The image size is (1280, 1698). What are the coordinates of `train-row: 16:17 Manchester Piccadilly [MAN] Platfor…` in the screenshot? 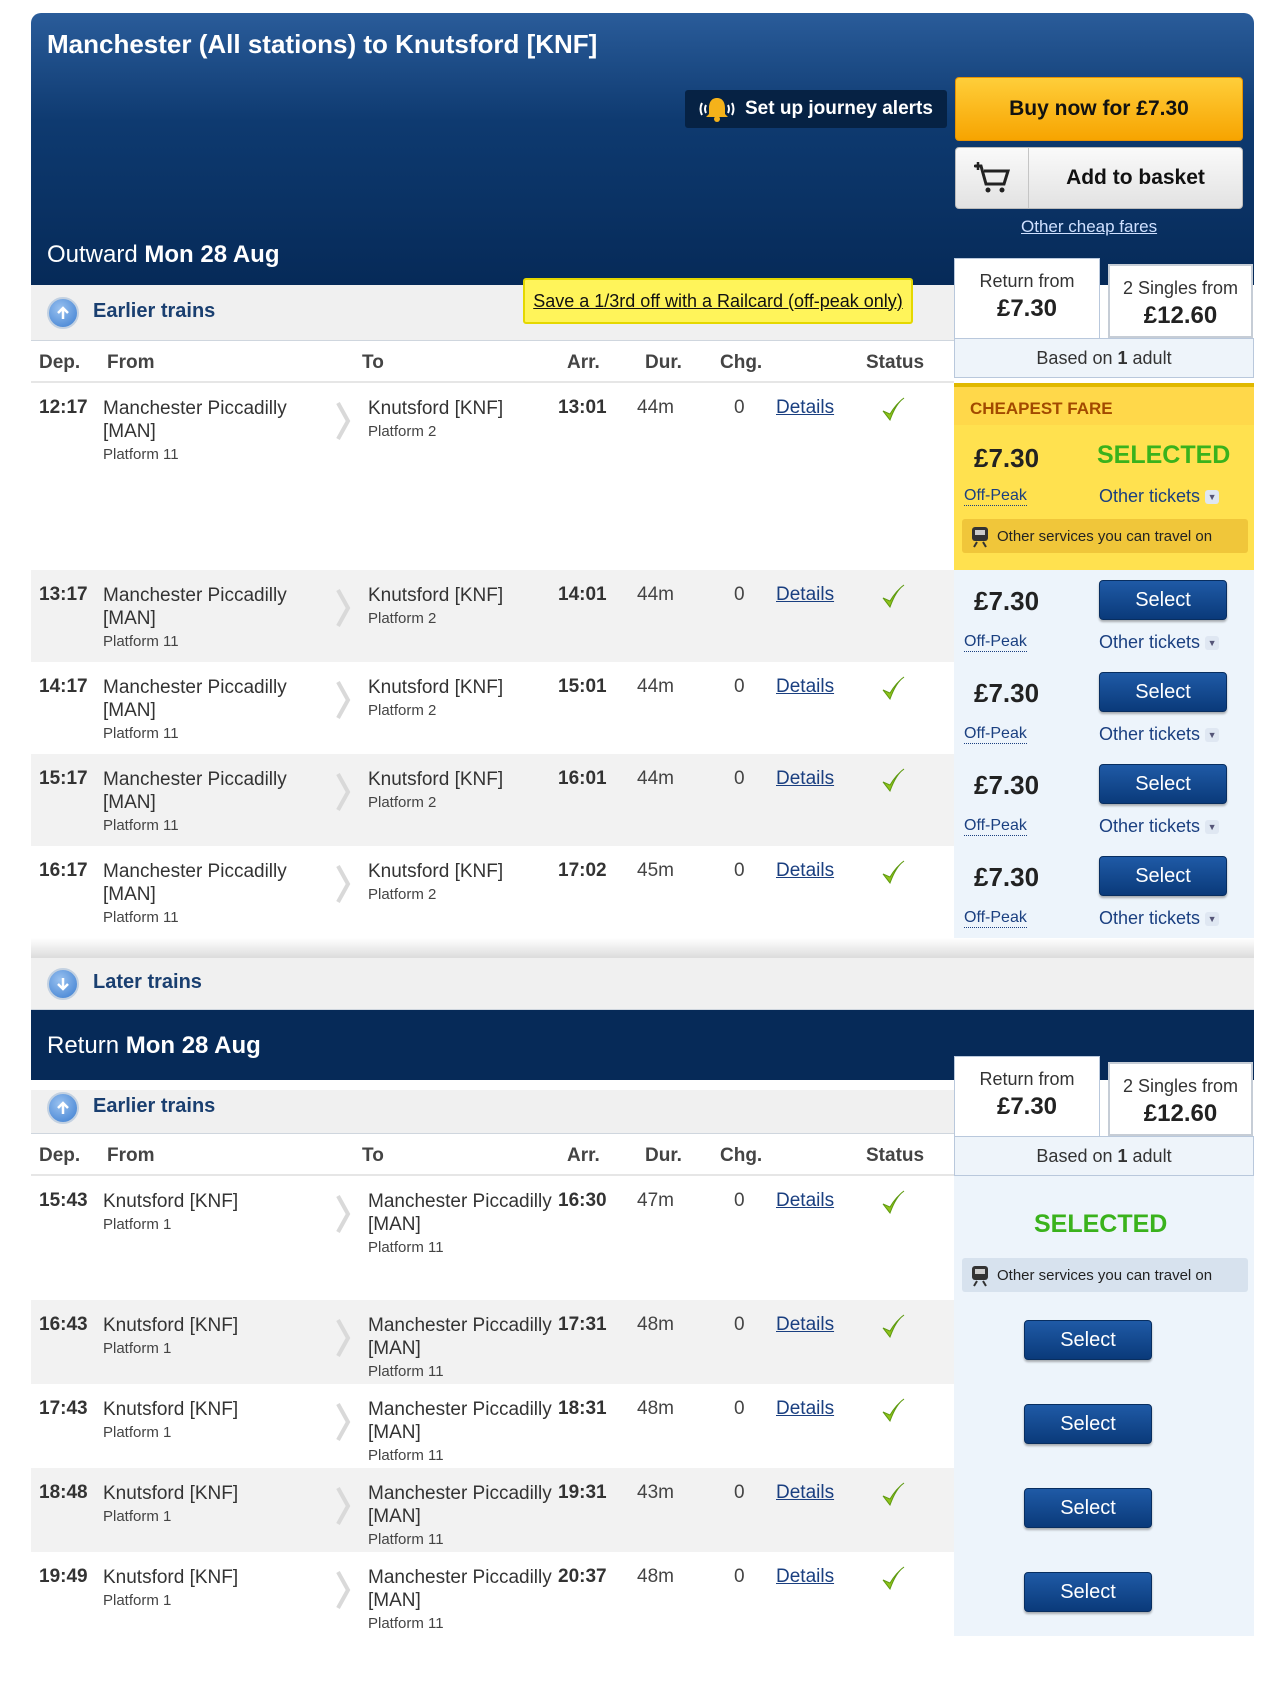 It's located at (642, 892).